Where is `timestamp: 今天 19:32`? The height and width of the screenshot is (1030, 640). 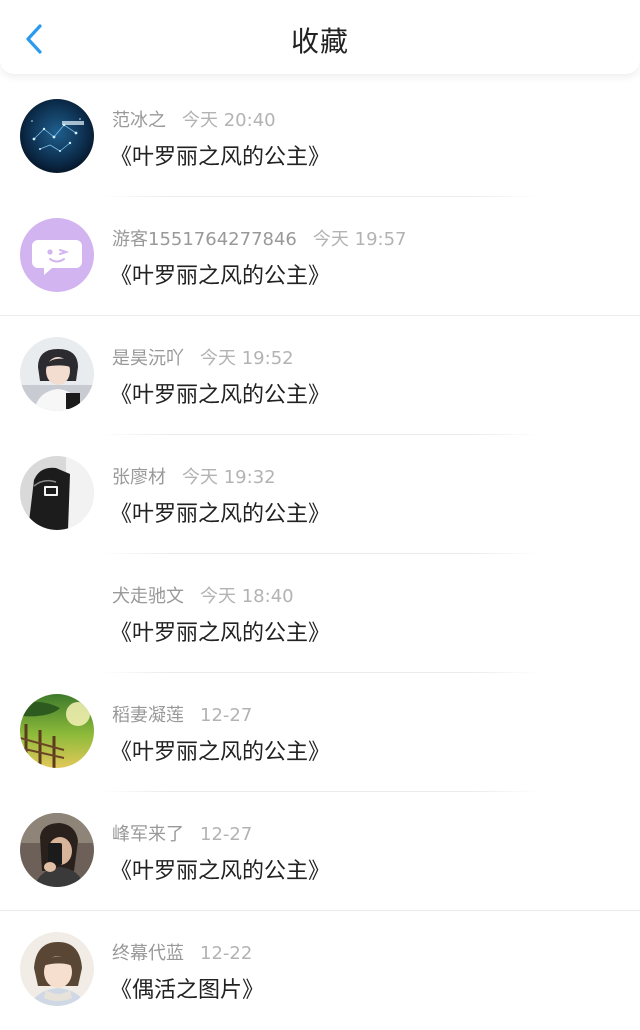
timestamp: 今天 19:32 is located at coordinates (229, 477).